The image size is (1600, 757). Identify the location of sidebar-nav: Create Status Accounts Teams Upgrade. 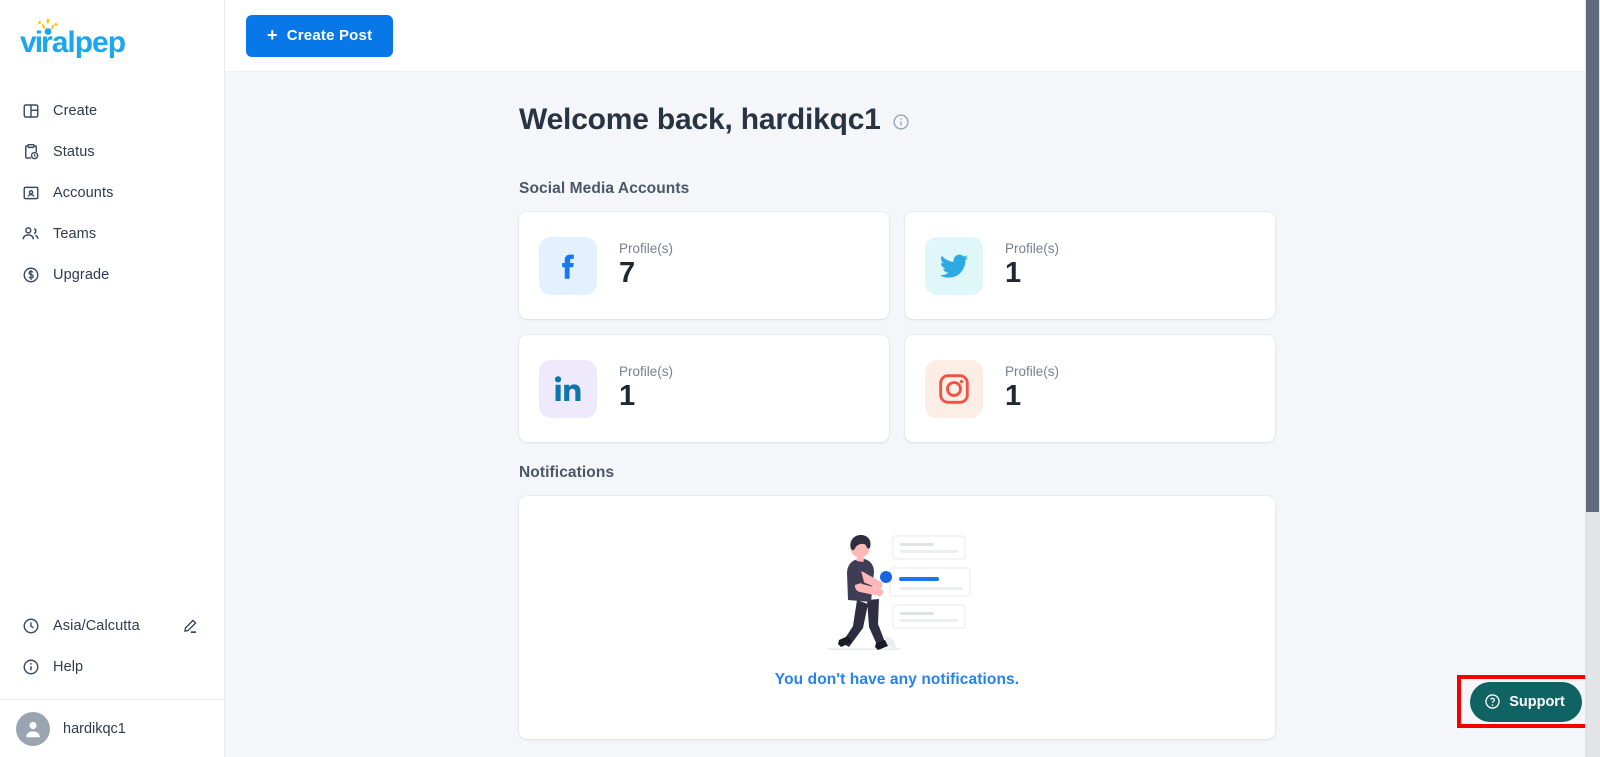
(112, 192).